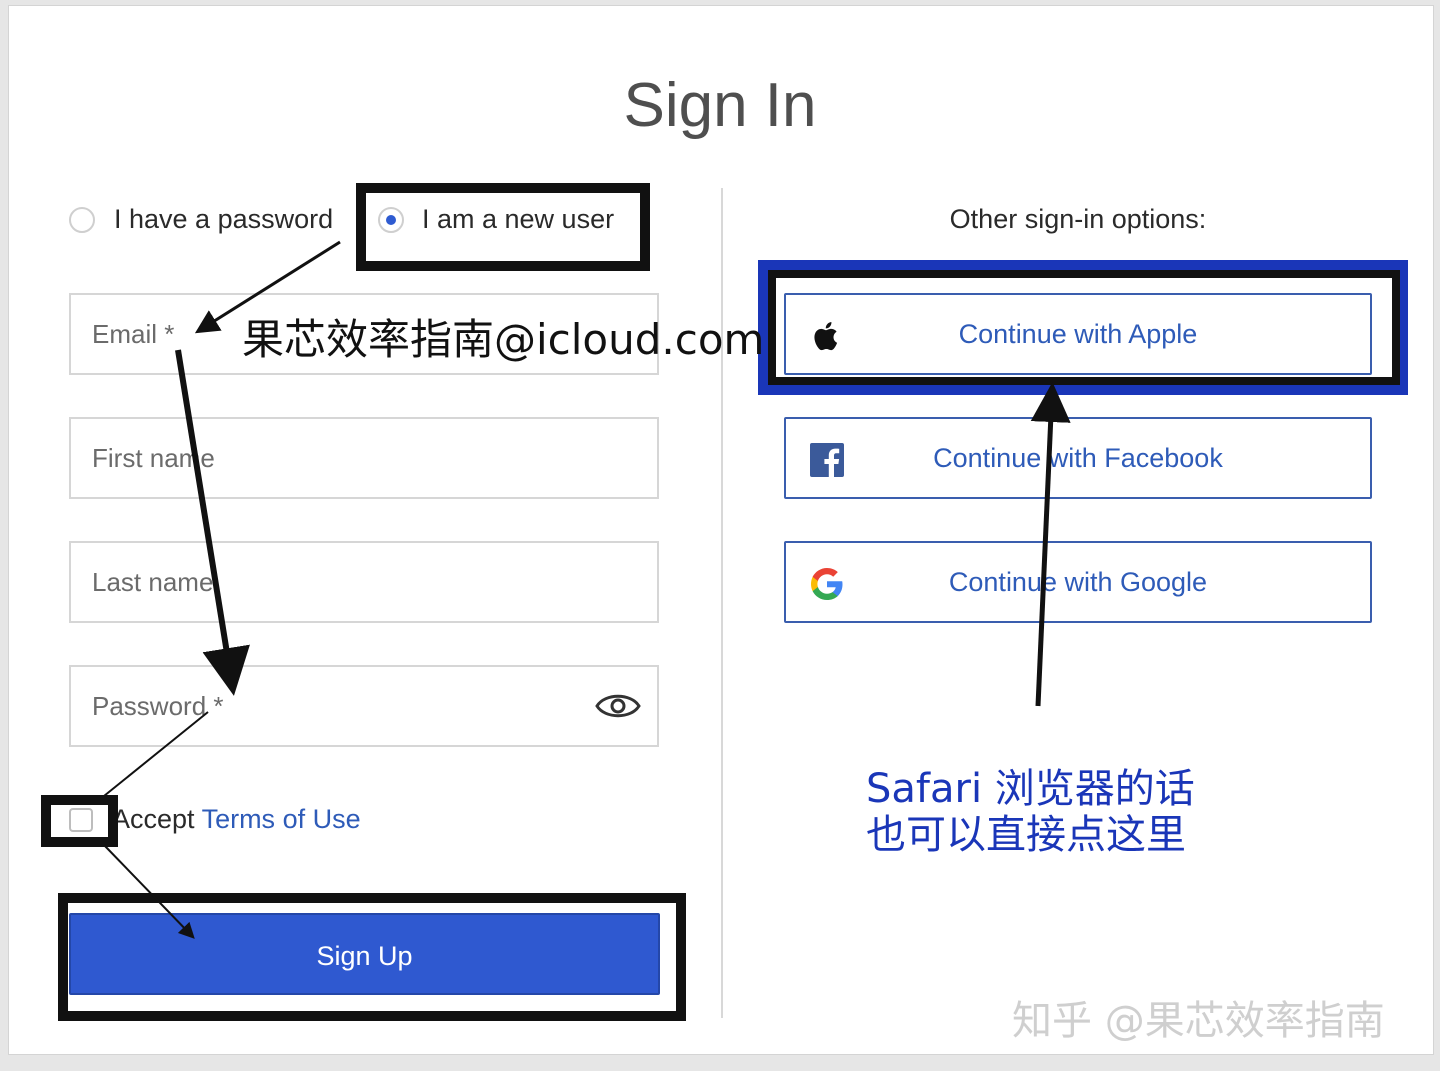 Image resolution: width=1440 pixels, height=1071 pixels. What do you see at coordinates (1050, 544) in the screenshot?
I see `arrow-to-apple` at bounding box center [1050, 544].